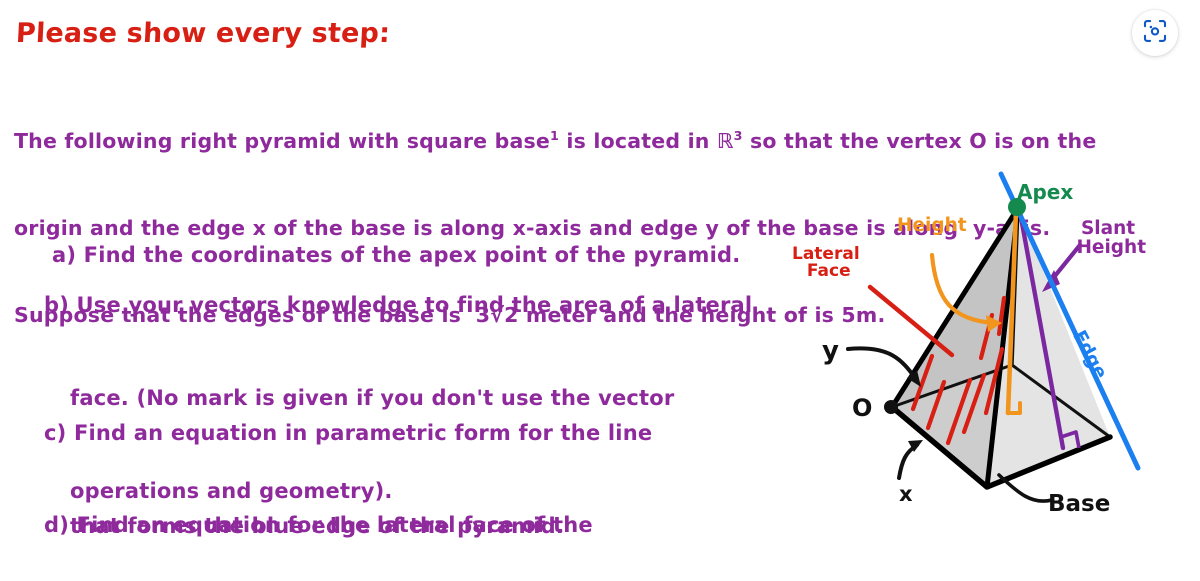 This screenshot has height=581, width=1200. I want to click on page-title: Please show every step:, so click(203, 33).